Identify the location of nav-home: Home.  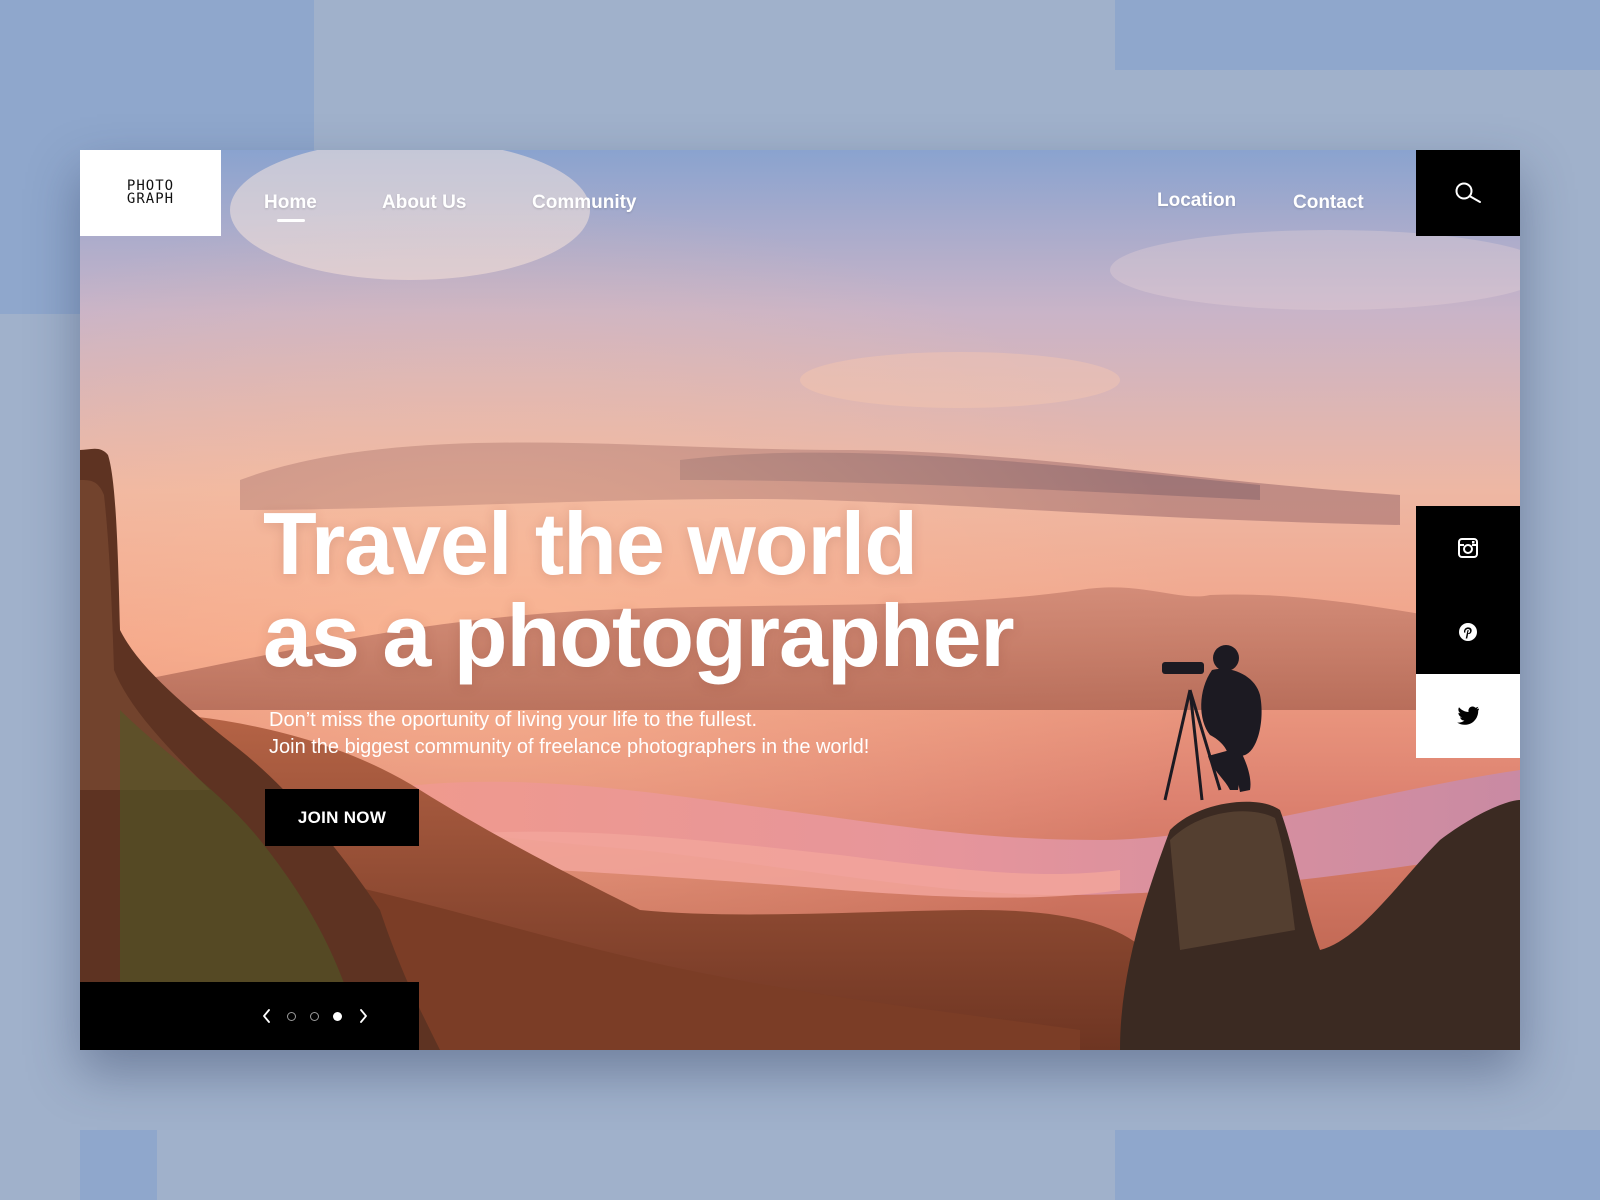
(290, 207).